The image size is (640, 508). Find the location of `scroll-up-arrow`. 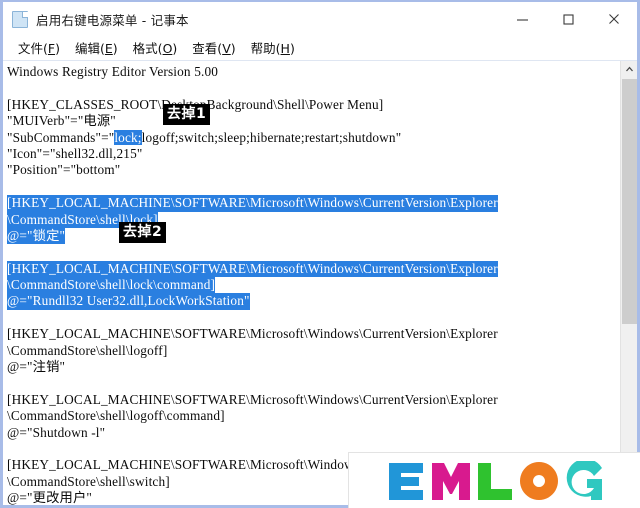

scroll-up-arrow is located at coordinates (629, 69).